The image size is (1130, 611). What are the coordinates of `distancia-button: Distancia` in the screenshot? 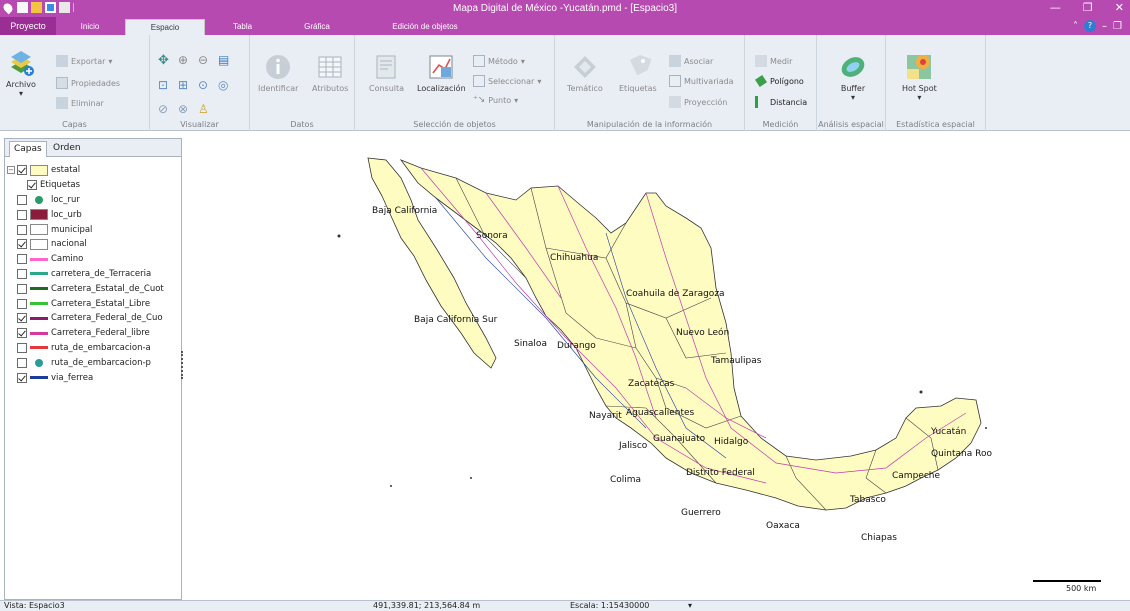 It's located at (781, 102).